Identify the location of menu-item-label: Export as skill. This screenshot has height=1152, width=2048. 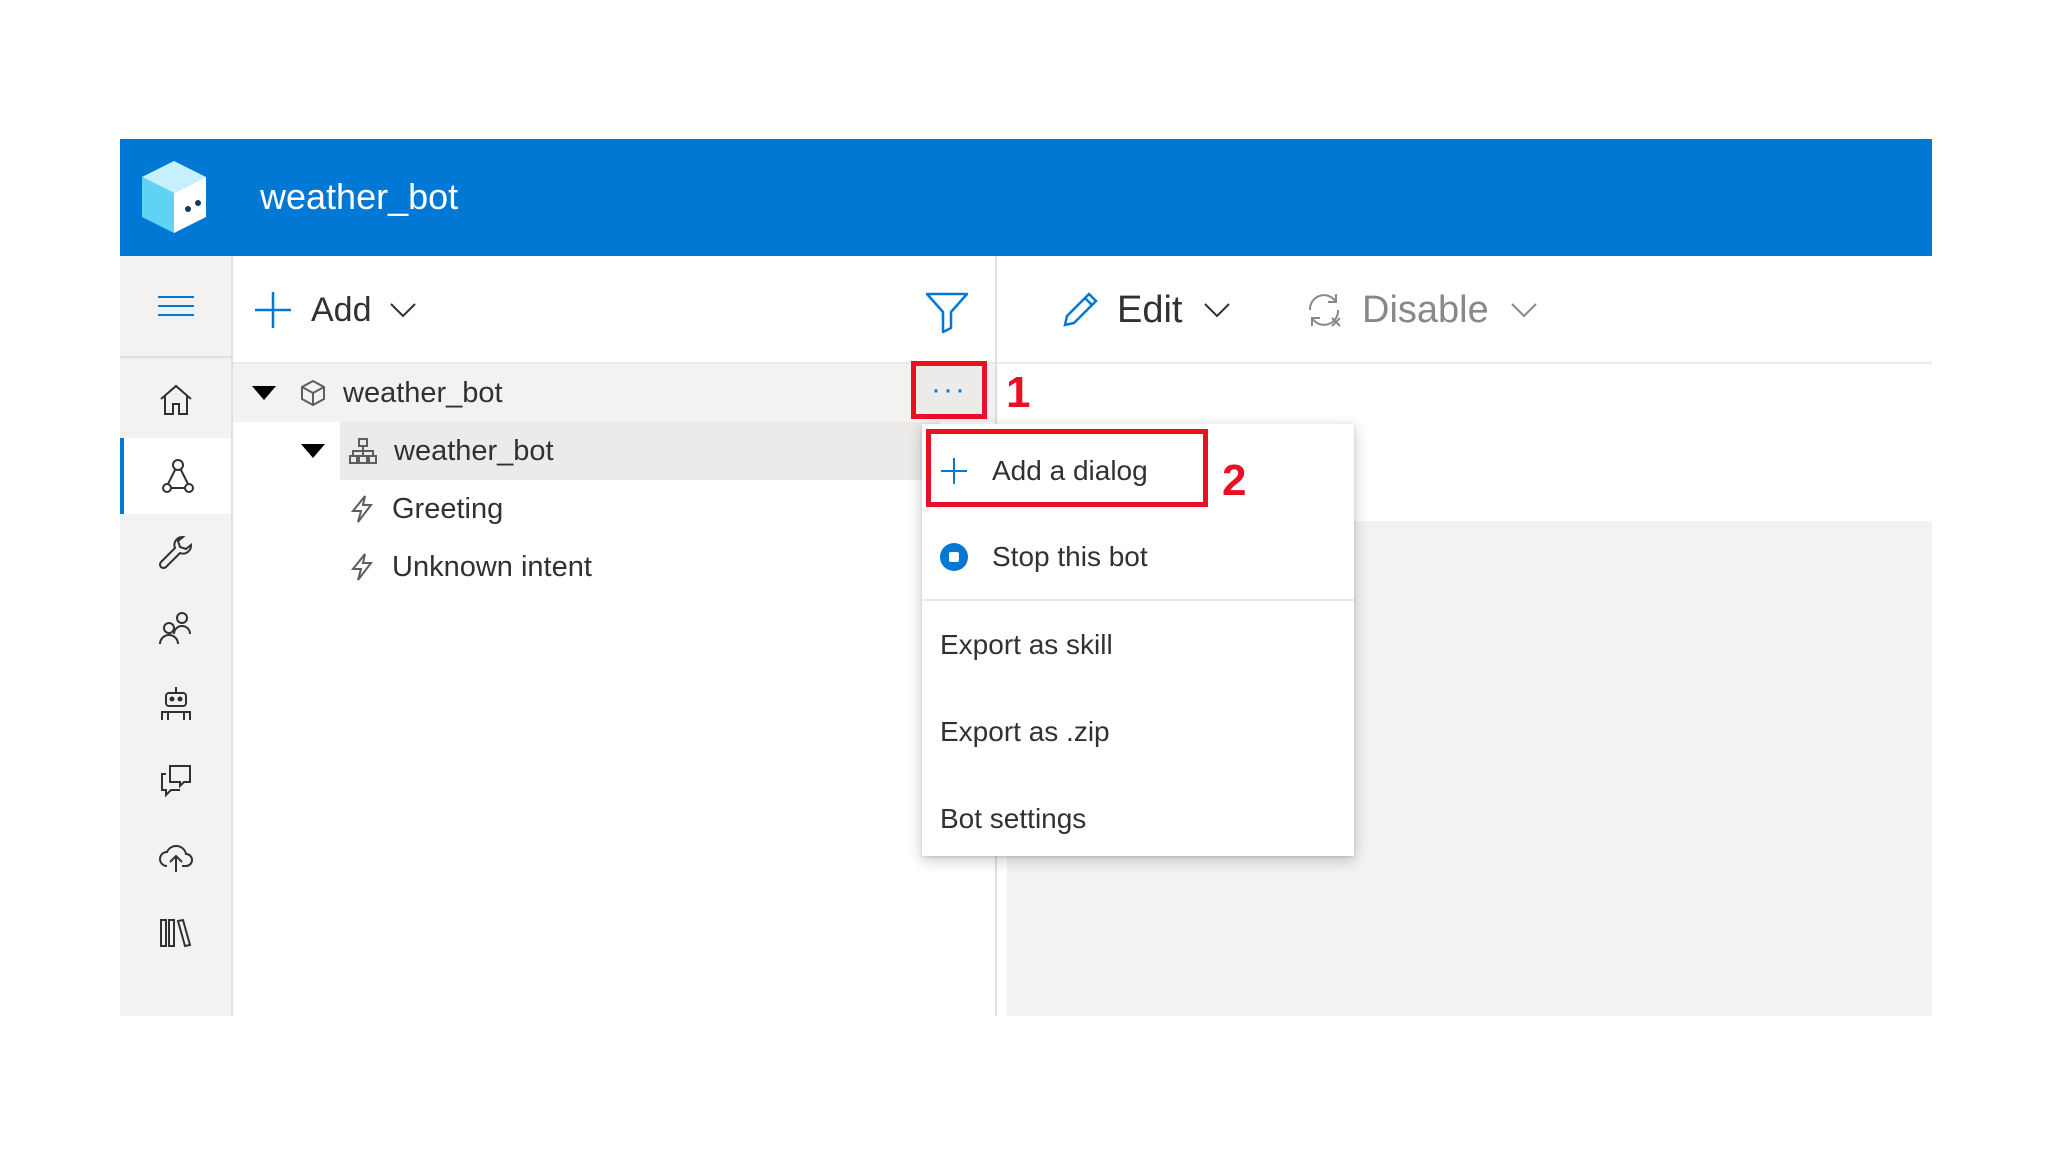
(1026, 644).